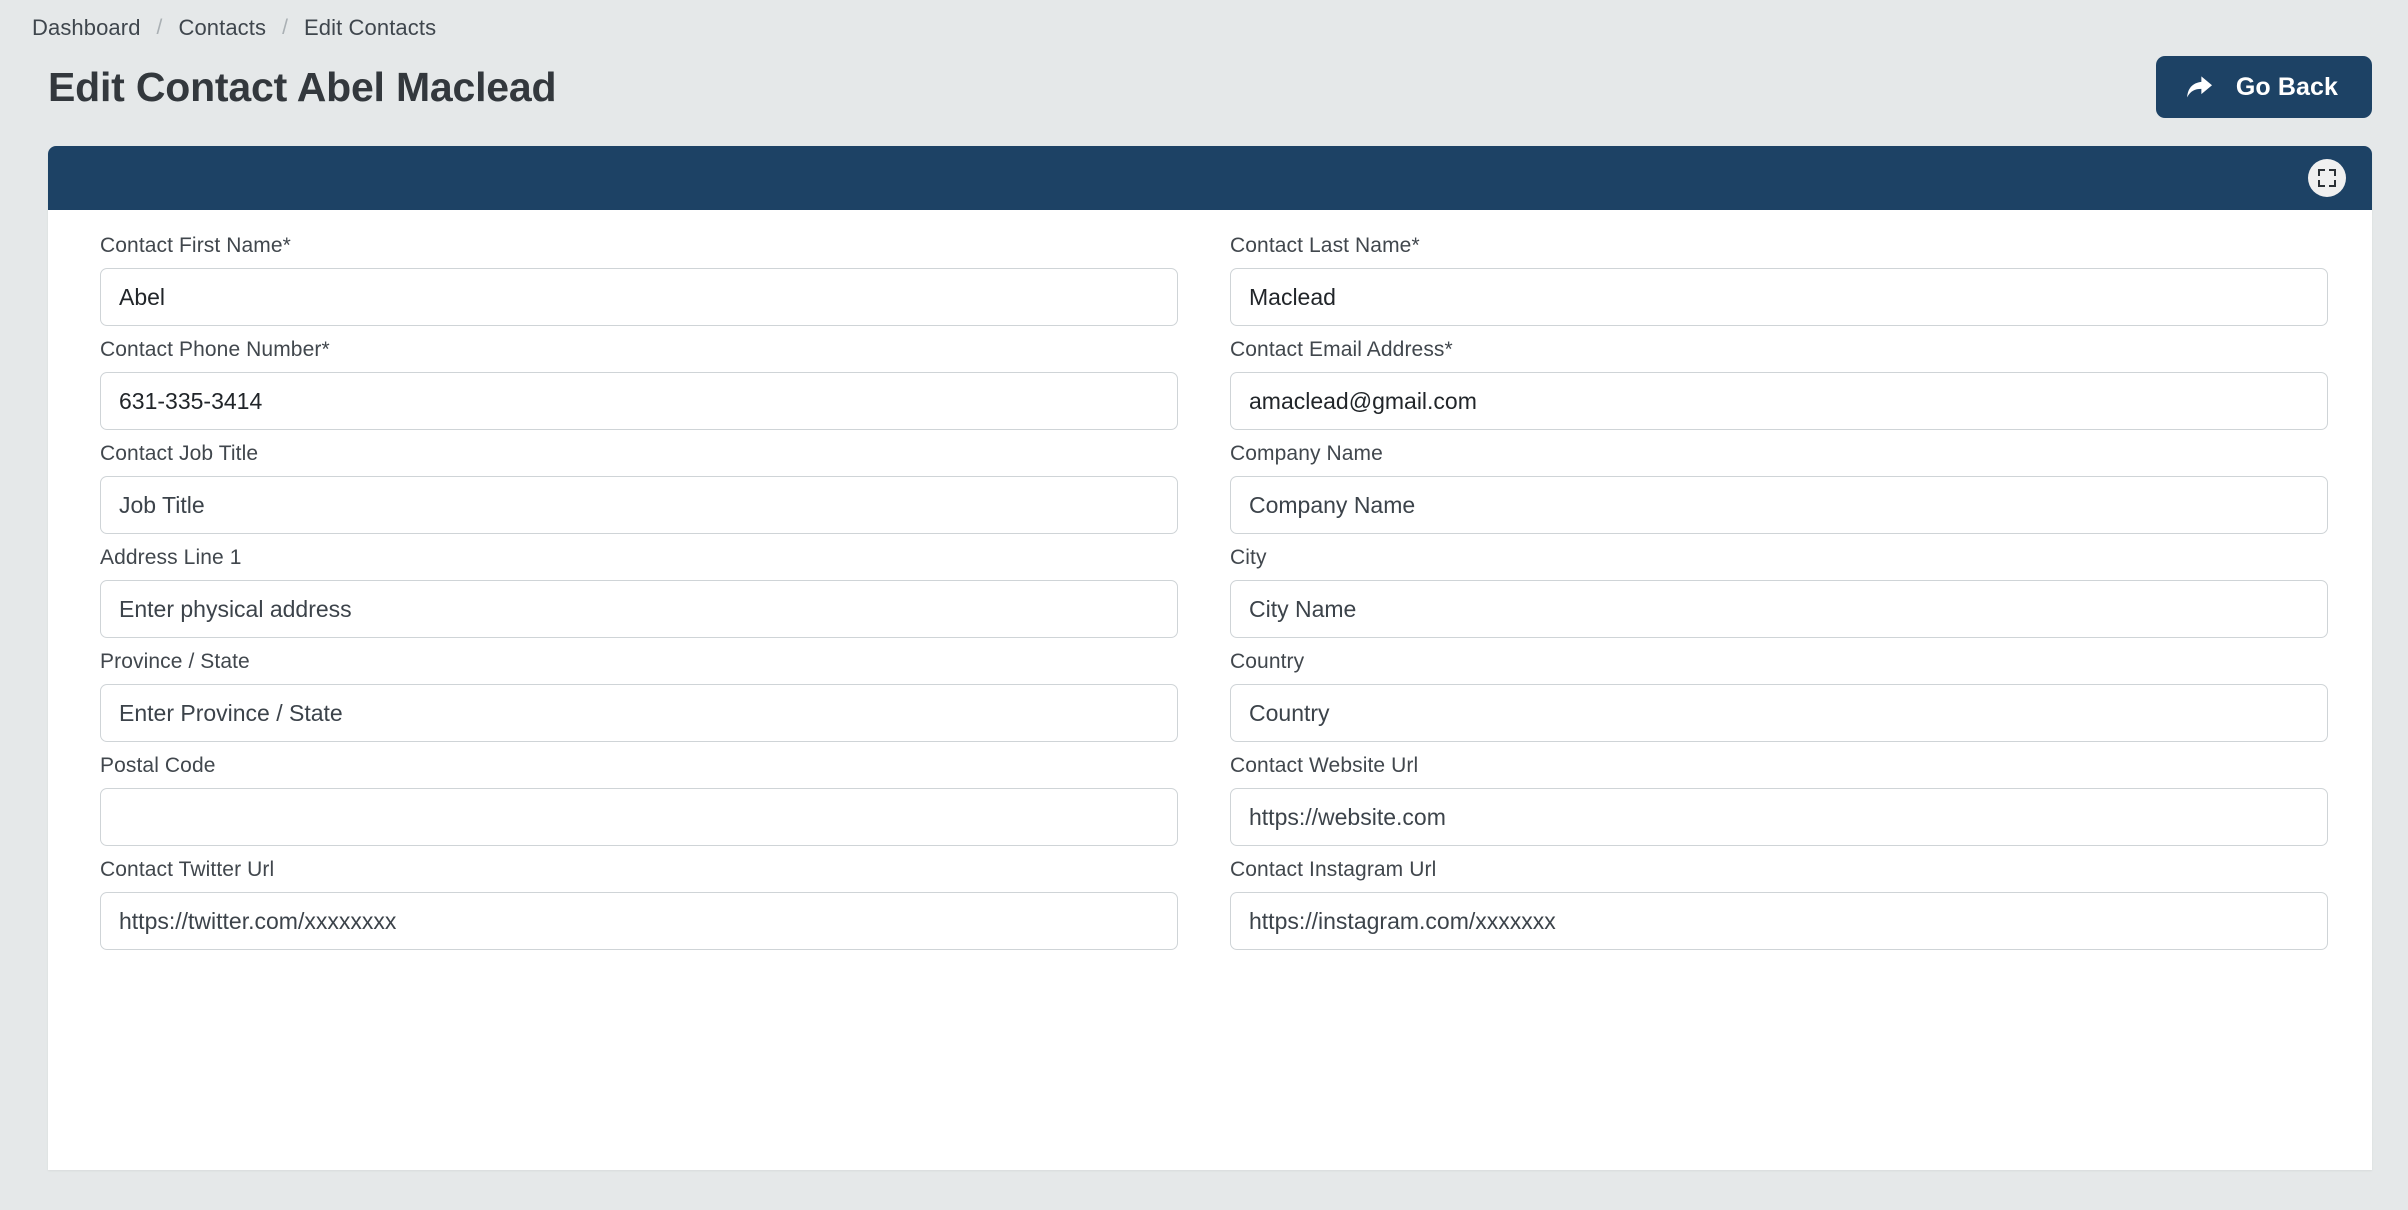 Image resolution: width=2408 pixels, height=1210 pixels. I want to click on field-contact-phone-number: Contact Phone Number*, so click(629, 384).